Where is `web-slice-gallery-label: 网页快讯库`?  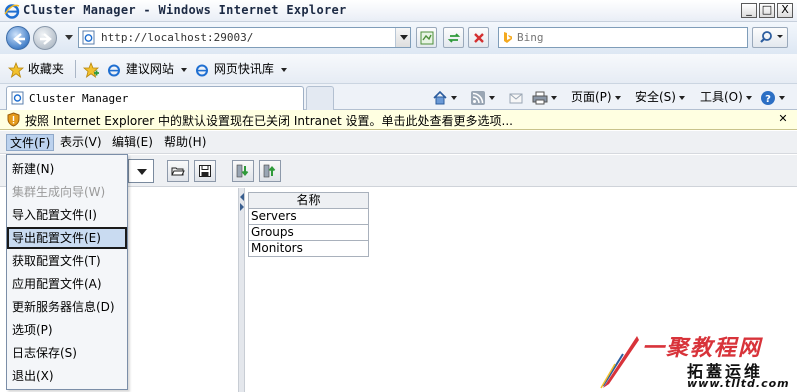
web-slice-gallery-label: 网页快讯库 is located at coordinates (243, 69).